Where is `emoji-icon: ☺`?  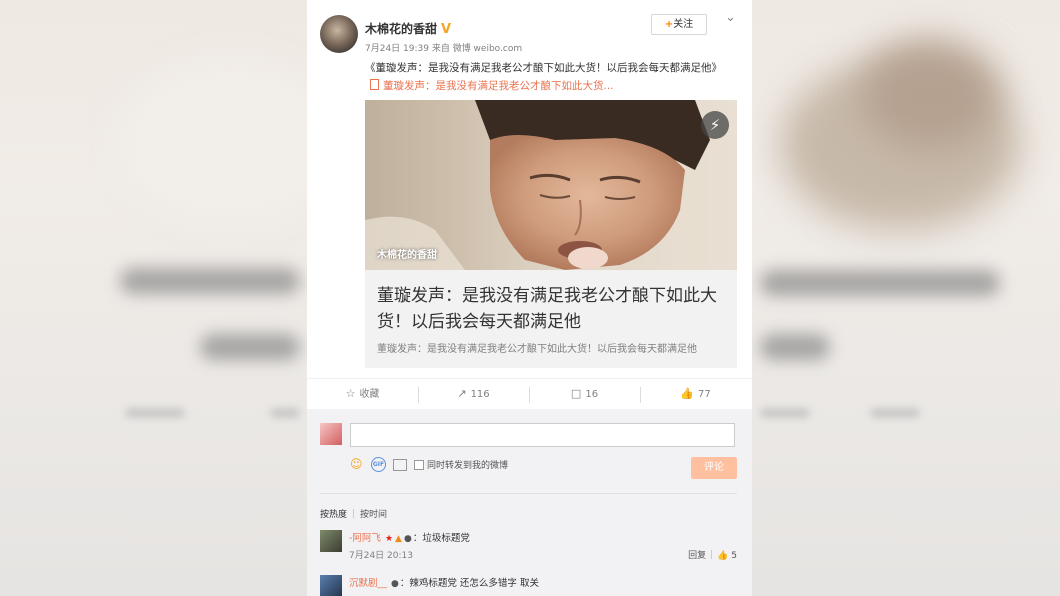
emoji-icon: ☺ is located at coordinates (356, 464).